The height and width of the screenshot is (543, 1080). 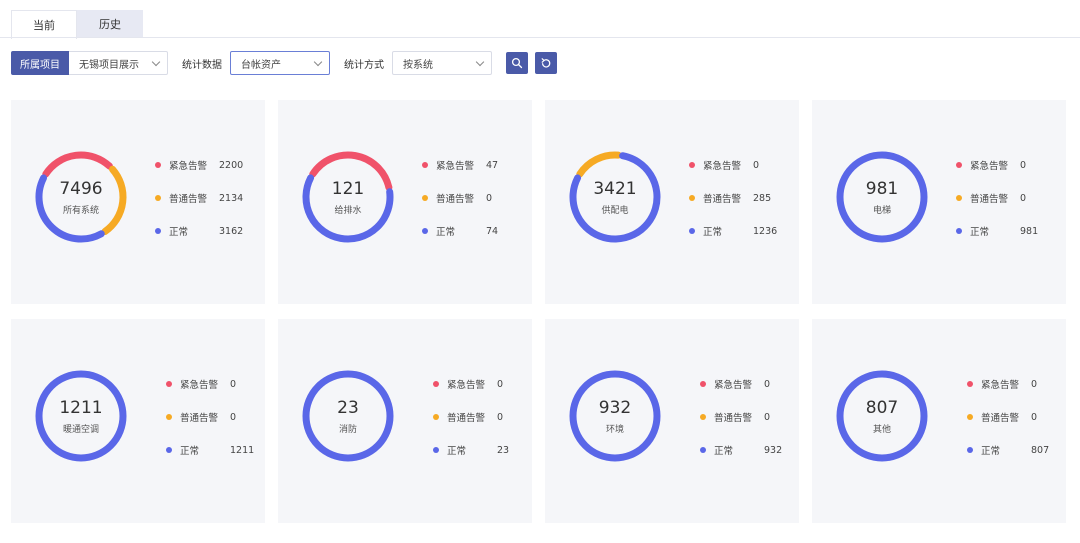 What do you see at coordinates (348, 210) in the screenshot?
I see `category-label: 给排水` at bounding box center [348, 210].